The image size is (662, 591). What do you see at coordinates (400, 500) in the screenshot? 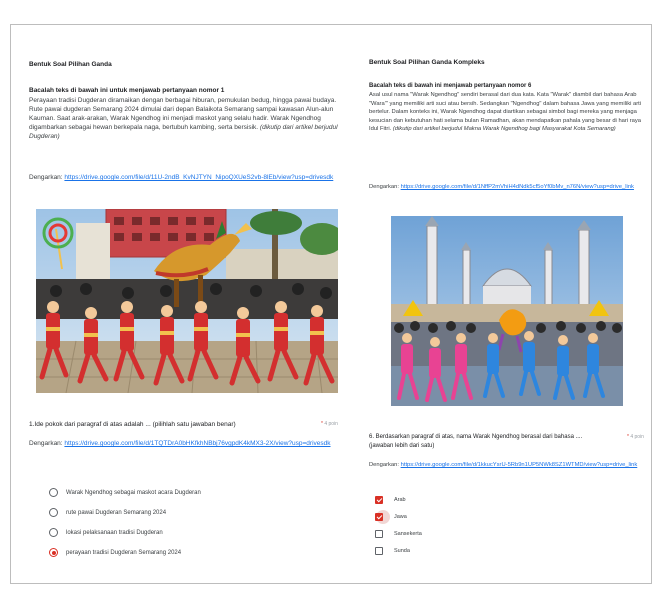
I see `option-label: Arab` at bounding box center [400, 500].